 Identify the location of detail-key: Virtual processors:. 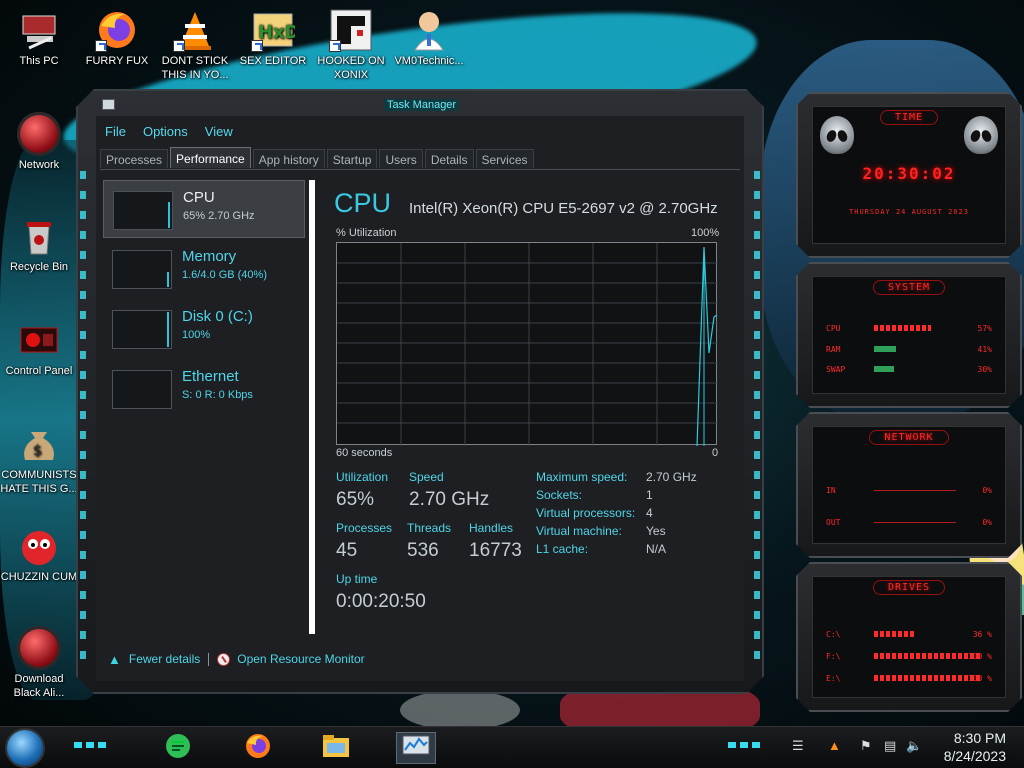
(586, 513).